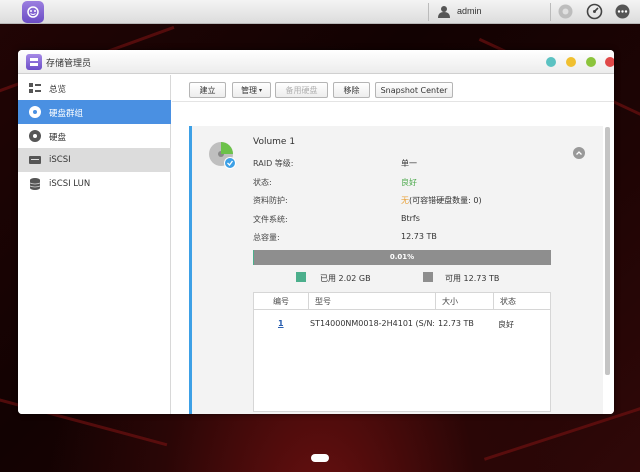 The image size is (640, 472). I want to click on table-header-status: 状态, so click(522, 301).